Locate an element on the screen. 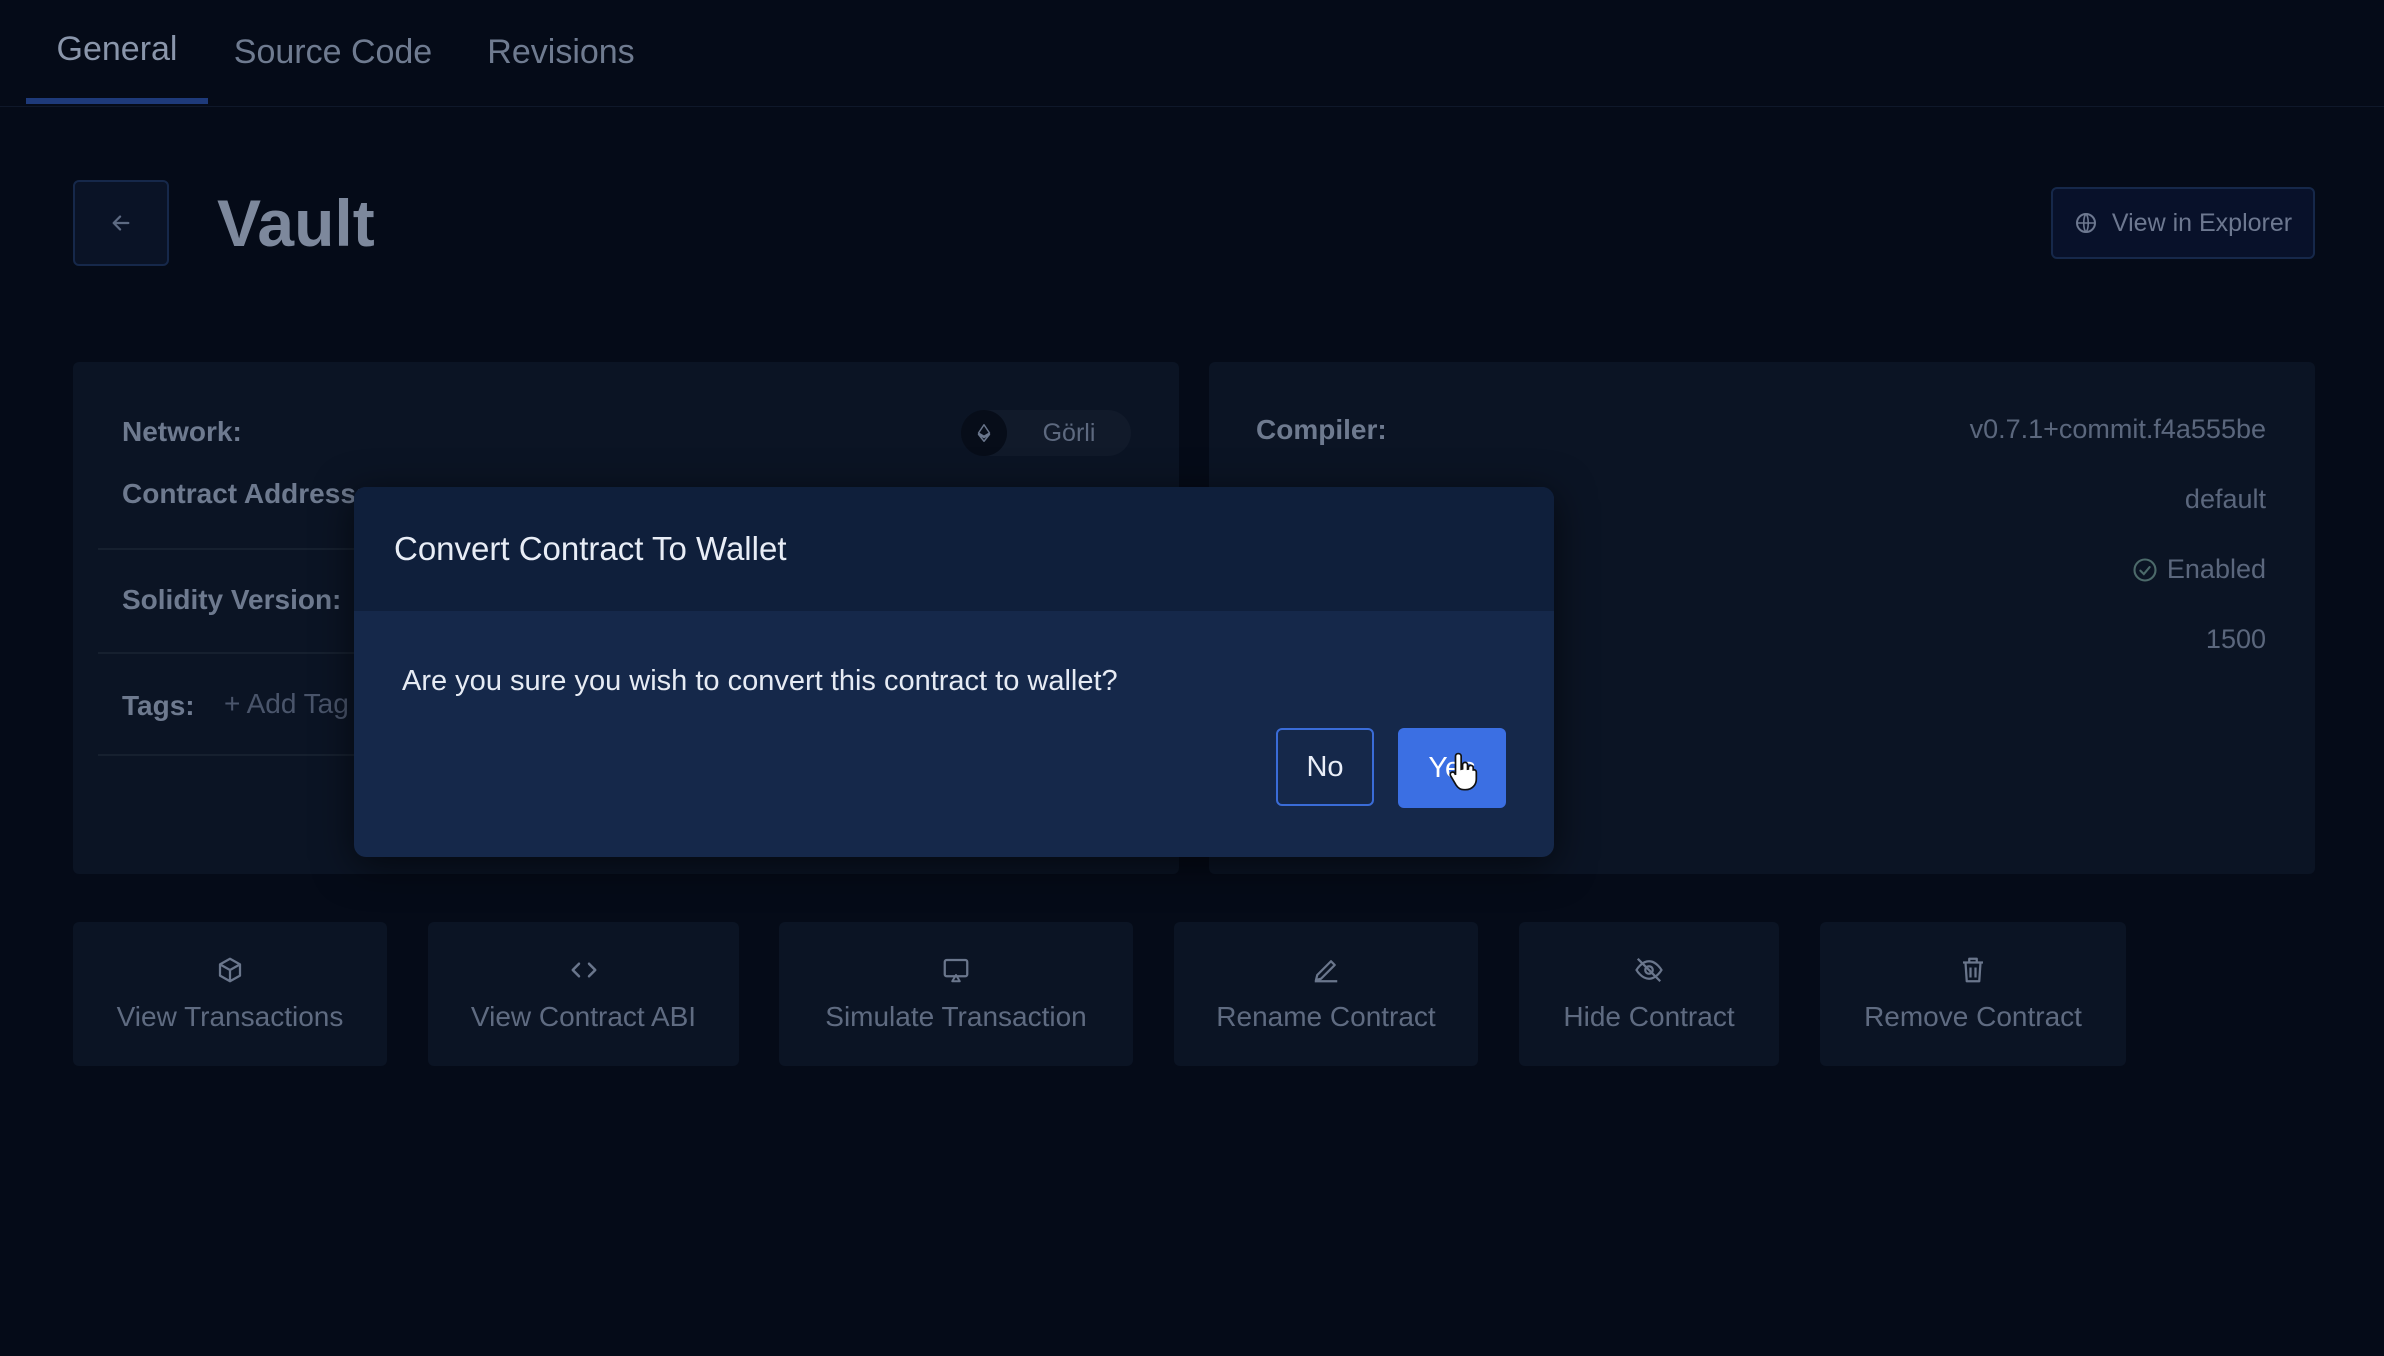 The height and width of the screenshot is (1356, 2384). tags-label: Tags: is located at coordinates (158, 705).